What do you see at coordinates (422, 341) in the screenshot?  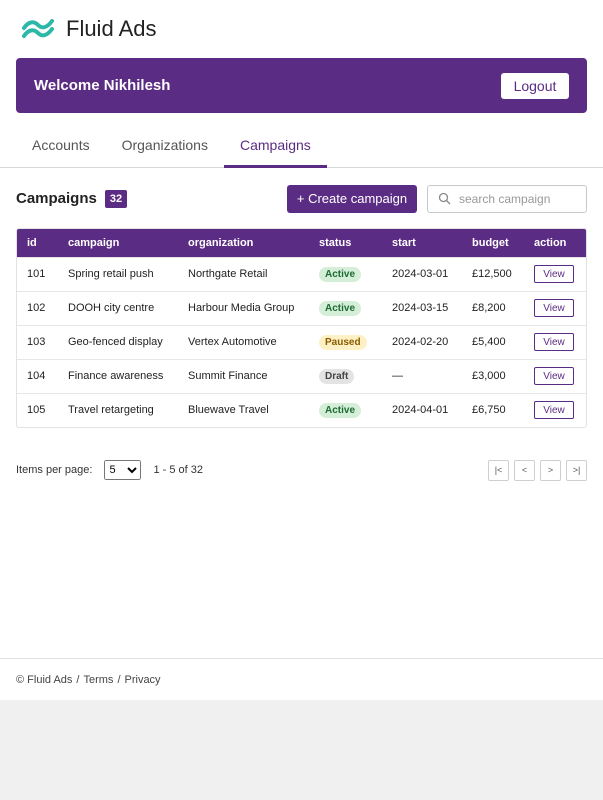 I see `cell-start: 2024-02-20` at bounding box center [422, 341].